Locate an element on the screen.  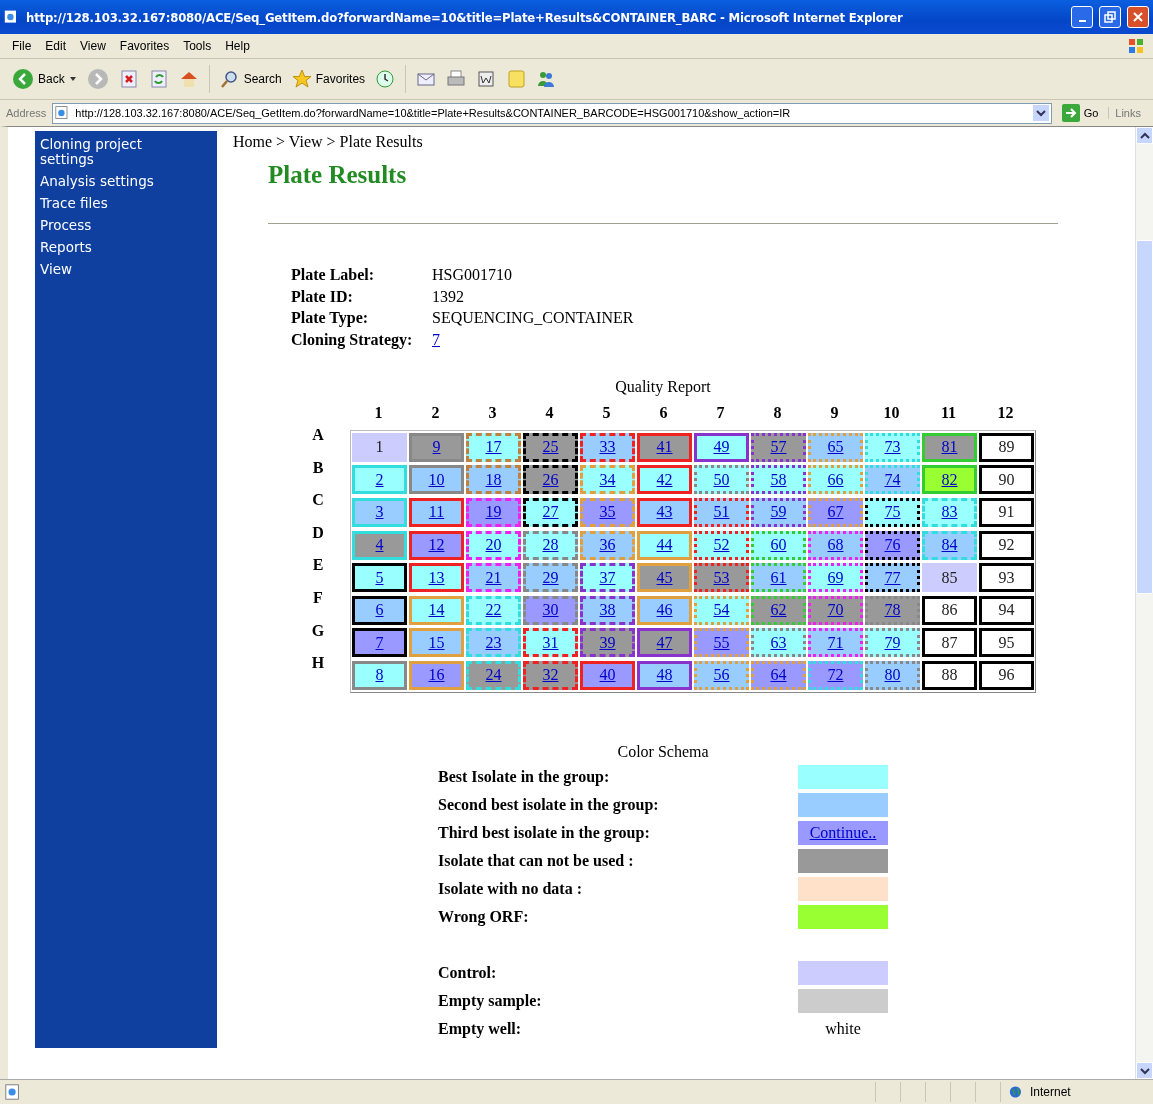
plate-well: 55 is located at coordinates (721, 643).